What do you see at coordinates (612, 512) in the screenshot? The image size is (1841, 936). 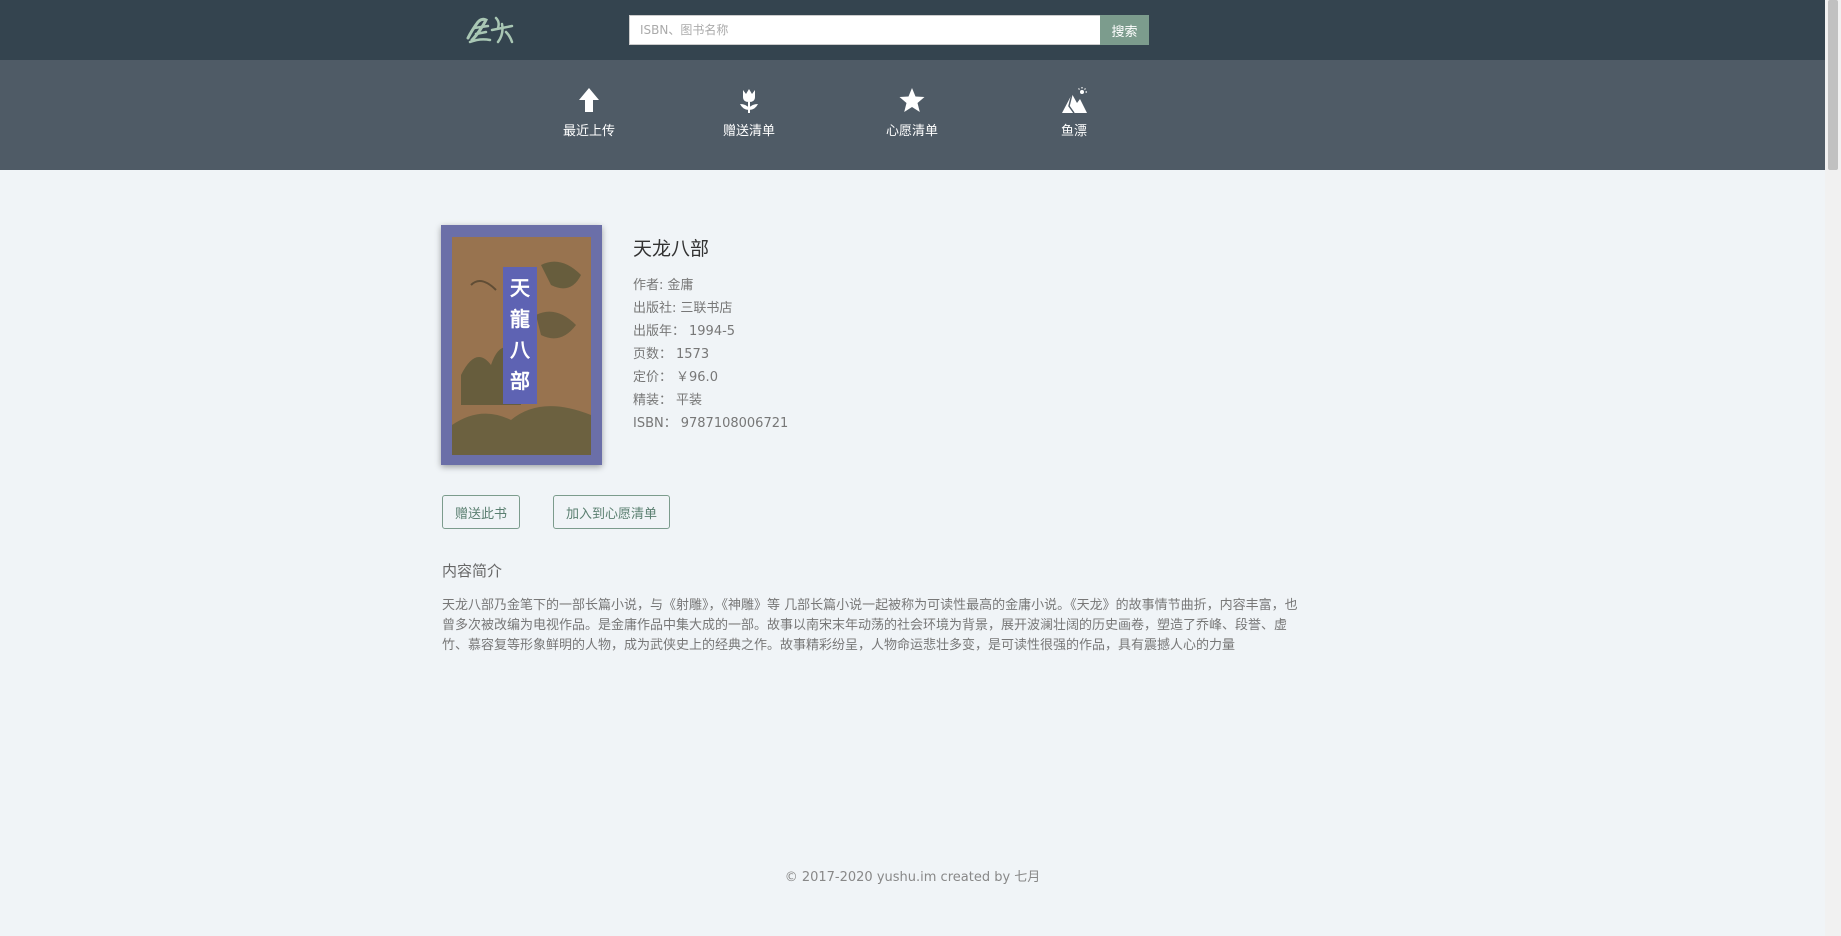 I see `add-to-wishlist-button: 加入到心愿清单` at bounding box center [612, 512].